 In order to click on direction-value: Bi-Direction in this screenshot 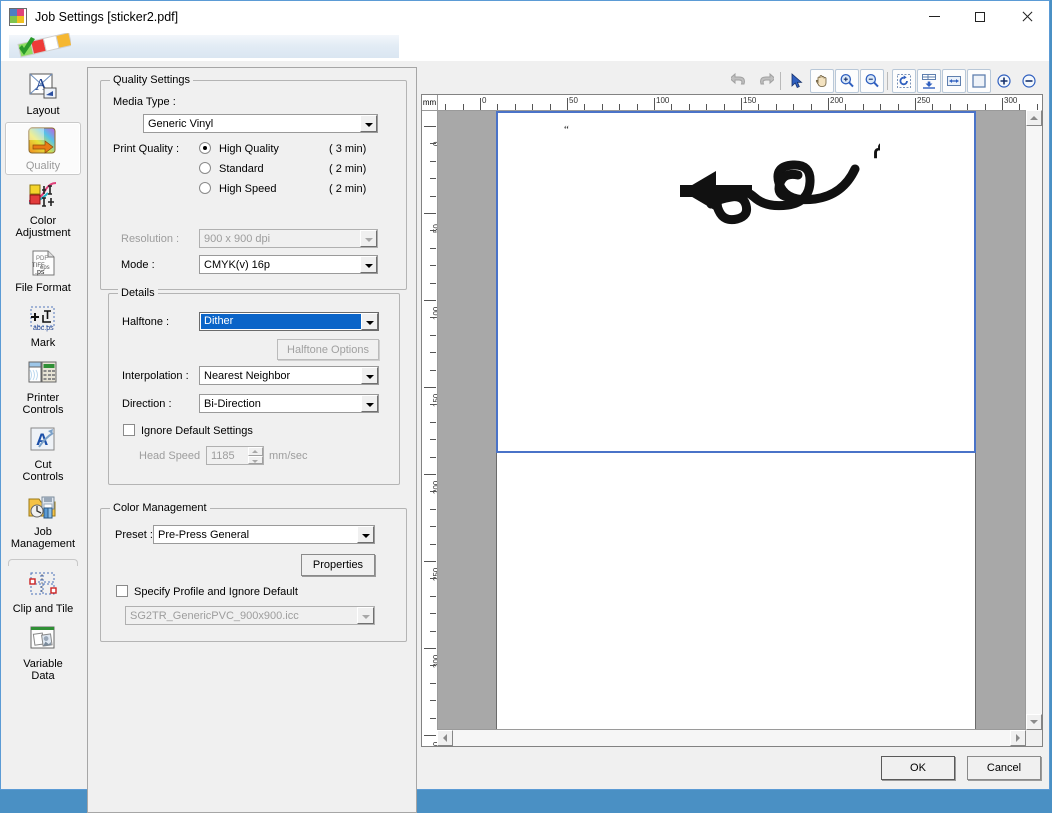, I will do `click(232, 403)`.